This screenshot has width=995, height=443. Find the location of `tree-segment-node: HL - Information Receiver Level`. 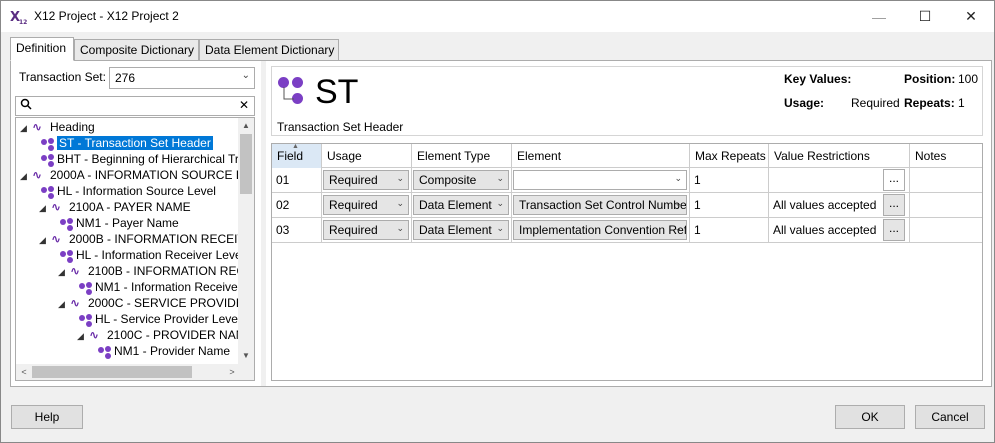

tree-segment-node: HL - Information Receiver Level is located at coordinates (148, 255).